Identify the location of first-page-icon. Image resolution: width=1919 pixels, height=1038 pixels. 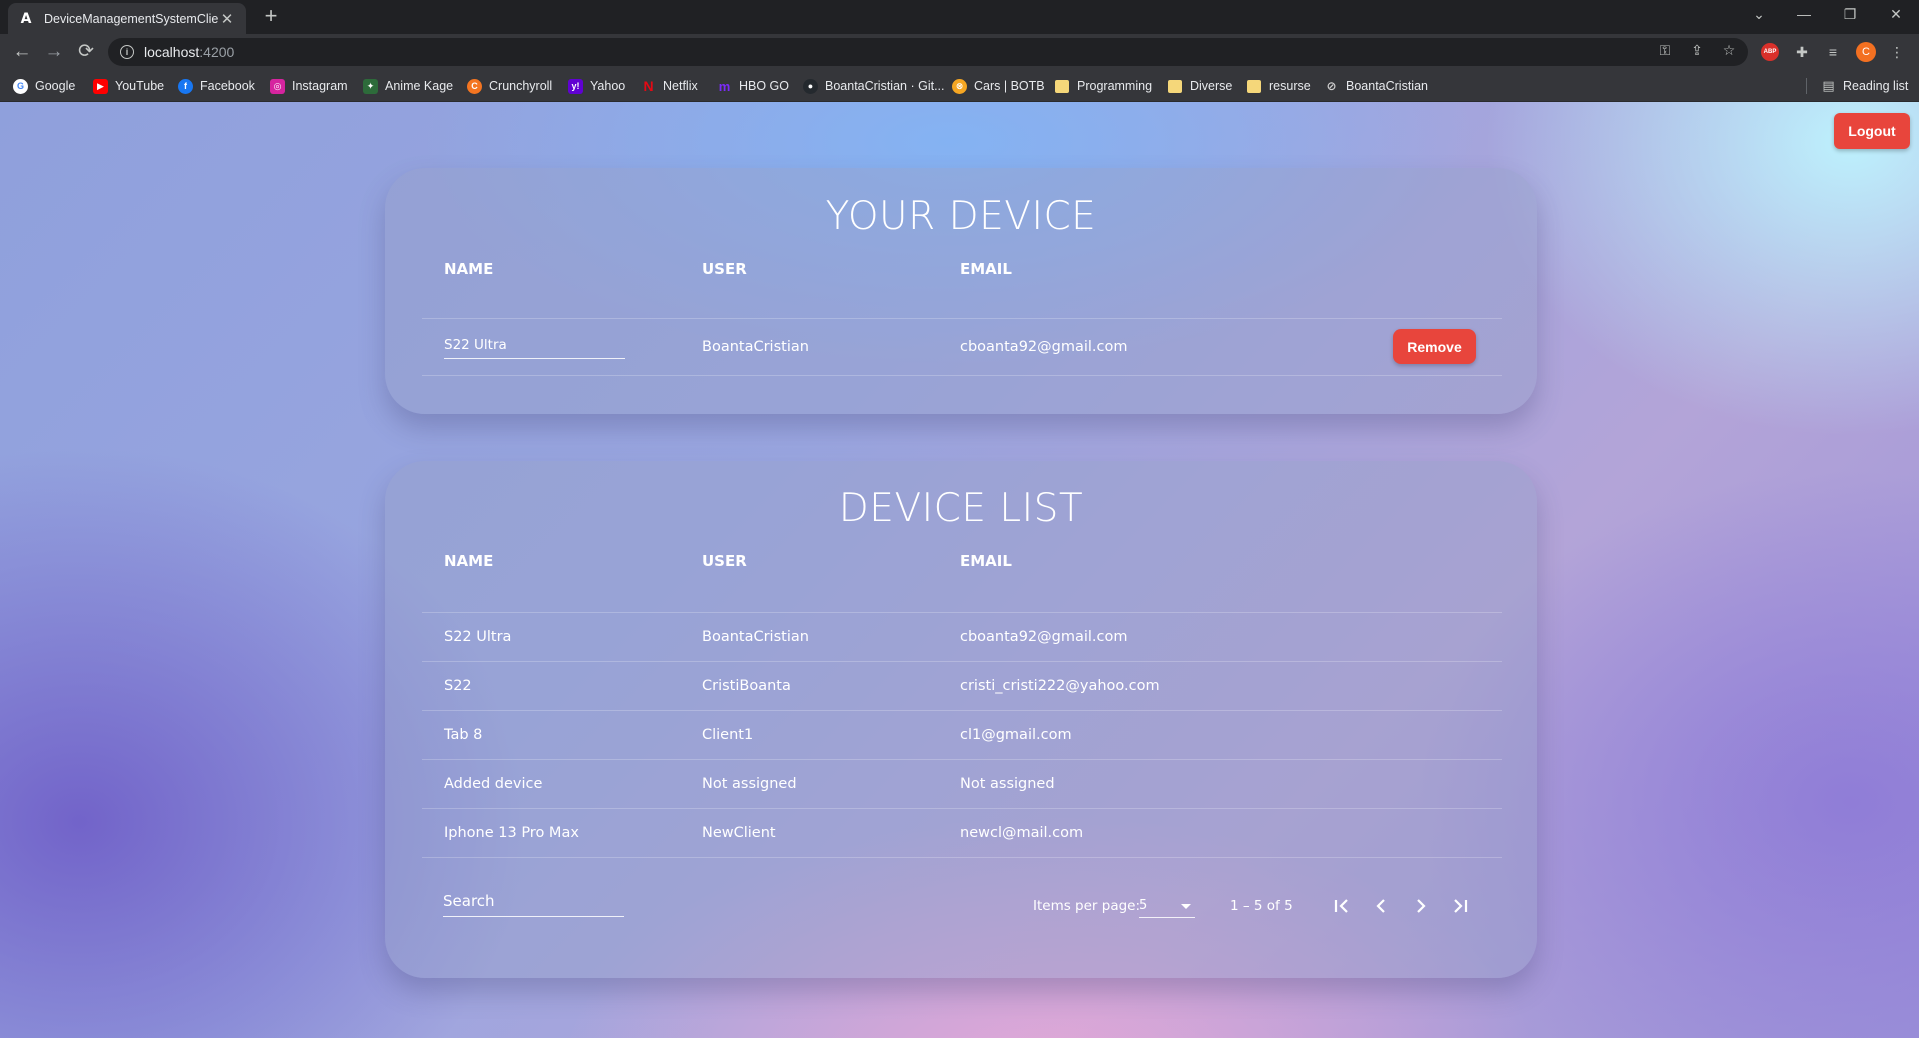
(1341, 906).